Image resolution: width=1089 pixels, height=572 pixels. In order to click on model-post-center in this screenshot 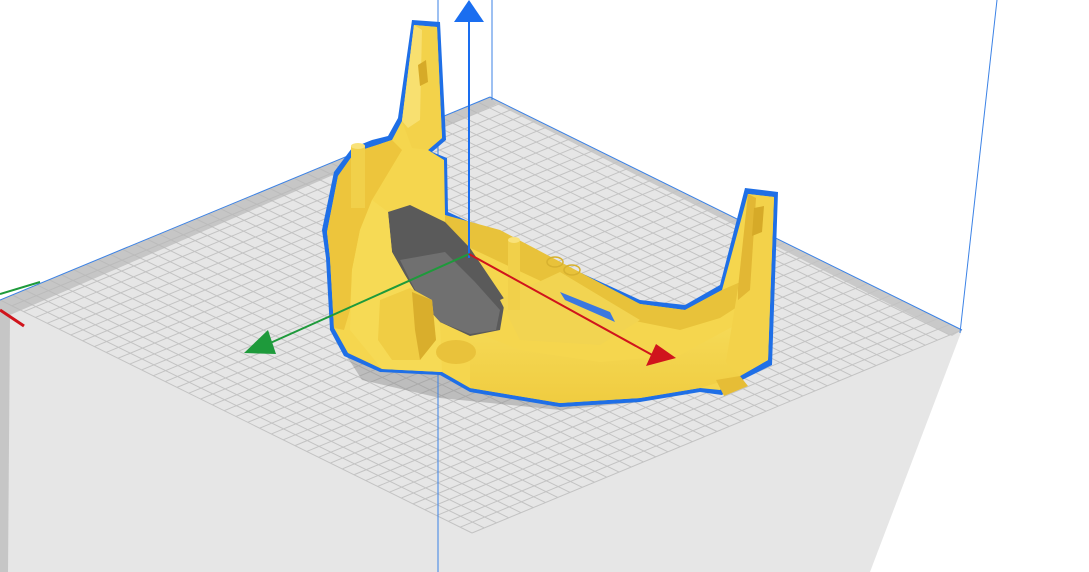, I will do `click(514, 275)`.